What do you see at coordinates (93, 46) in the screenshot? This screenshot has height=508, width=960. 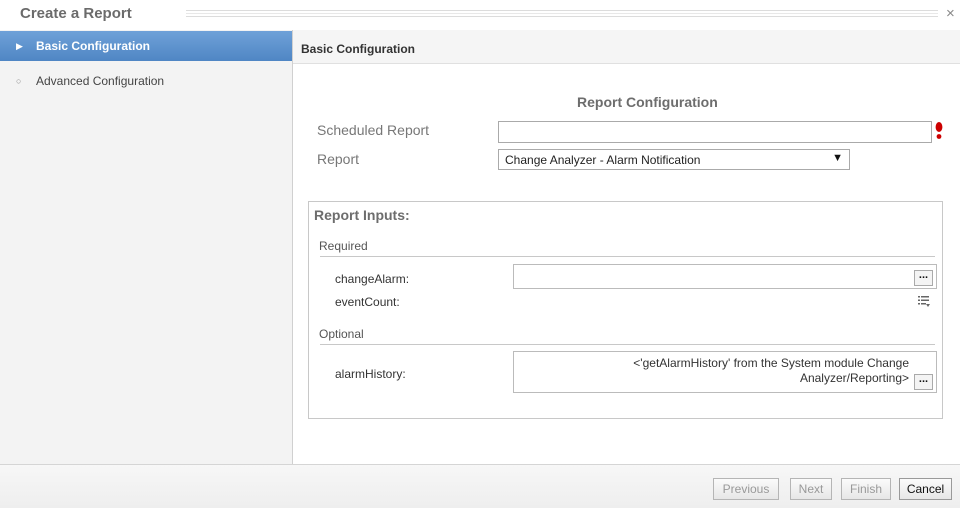 I see `sidebar-item-label: Basic Configuration` at bounding box center [93, 46].